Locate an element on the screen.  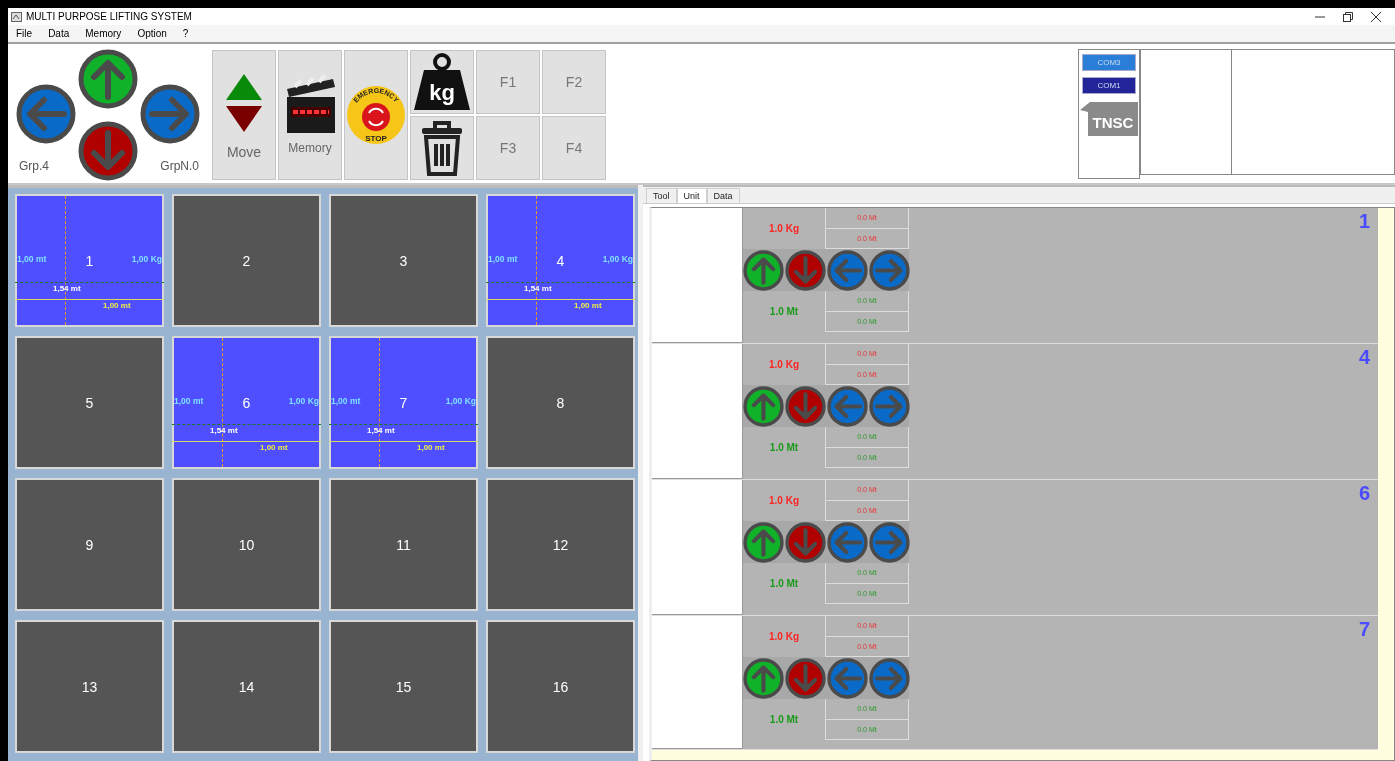
group-tile: 9 is located at coordinates (89, 544).